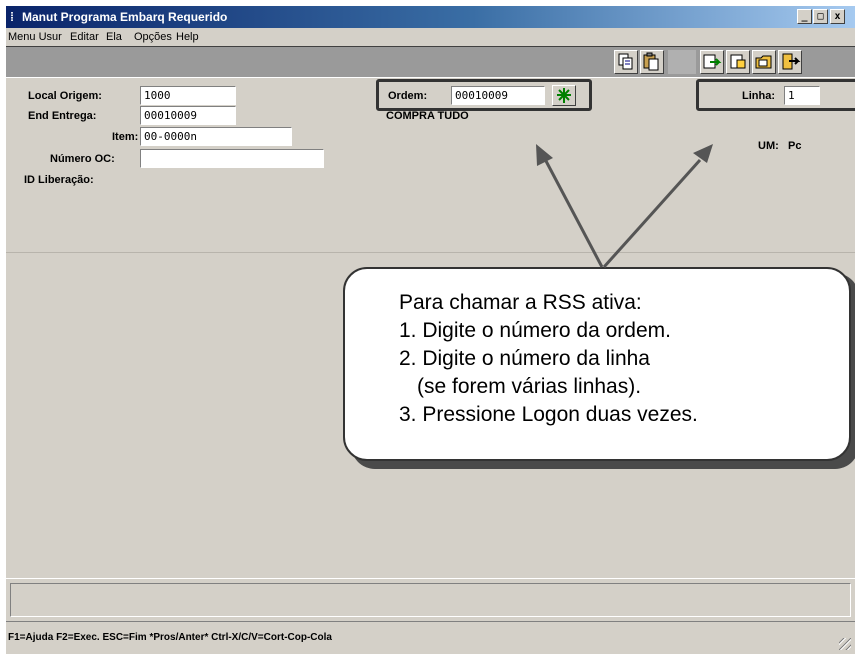 The height and width of the screenshot is (654, 855). What do you see at coordinates (682, 62) in the screenshot?
I see `toolbar-spacer` at bounding box center [682, 62].